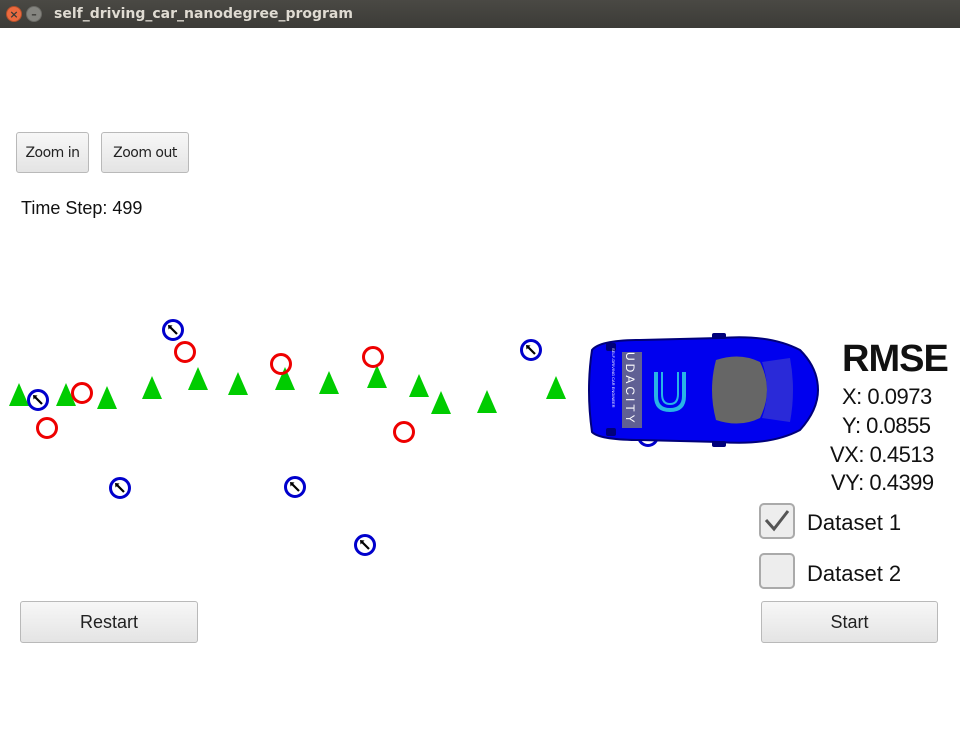 Image resolution: width=960 pixels, height=748 pixels. Describe the element at coordinates (886, 425) in the screenshot. I see `rmse-y-value: Y: 0.0855` at that location.